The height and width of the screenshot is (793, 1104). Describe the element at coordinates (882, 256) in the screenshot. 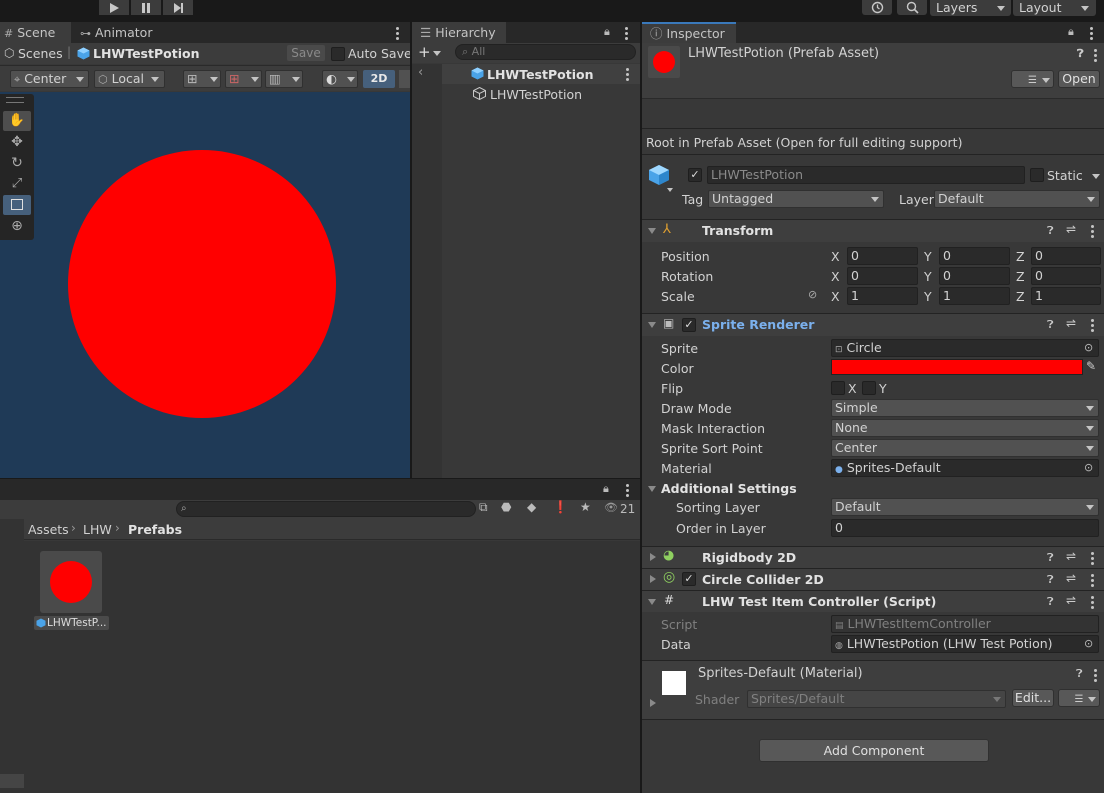

I see `transform-position-x-field: 0` at that location.